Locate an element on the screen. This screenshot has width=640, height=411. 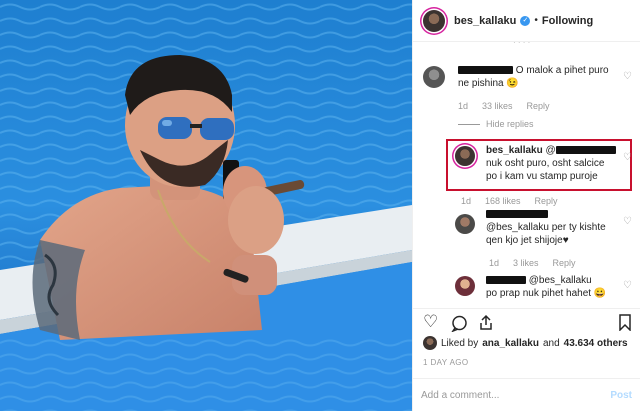
hide-replies-line is located at coordinates (469, 124).